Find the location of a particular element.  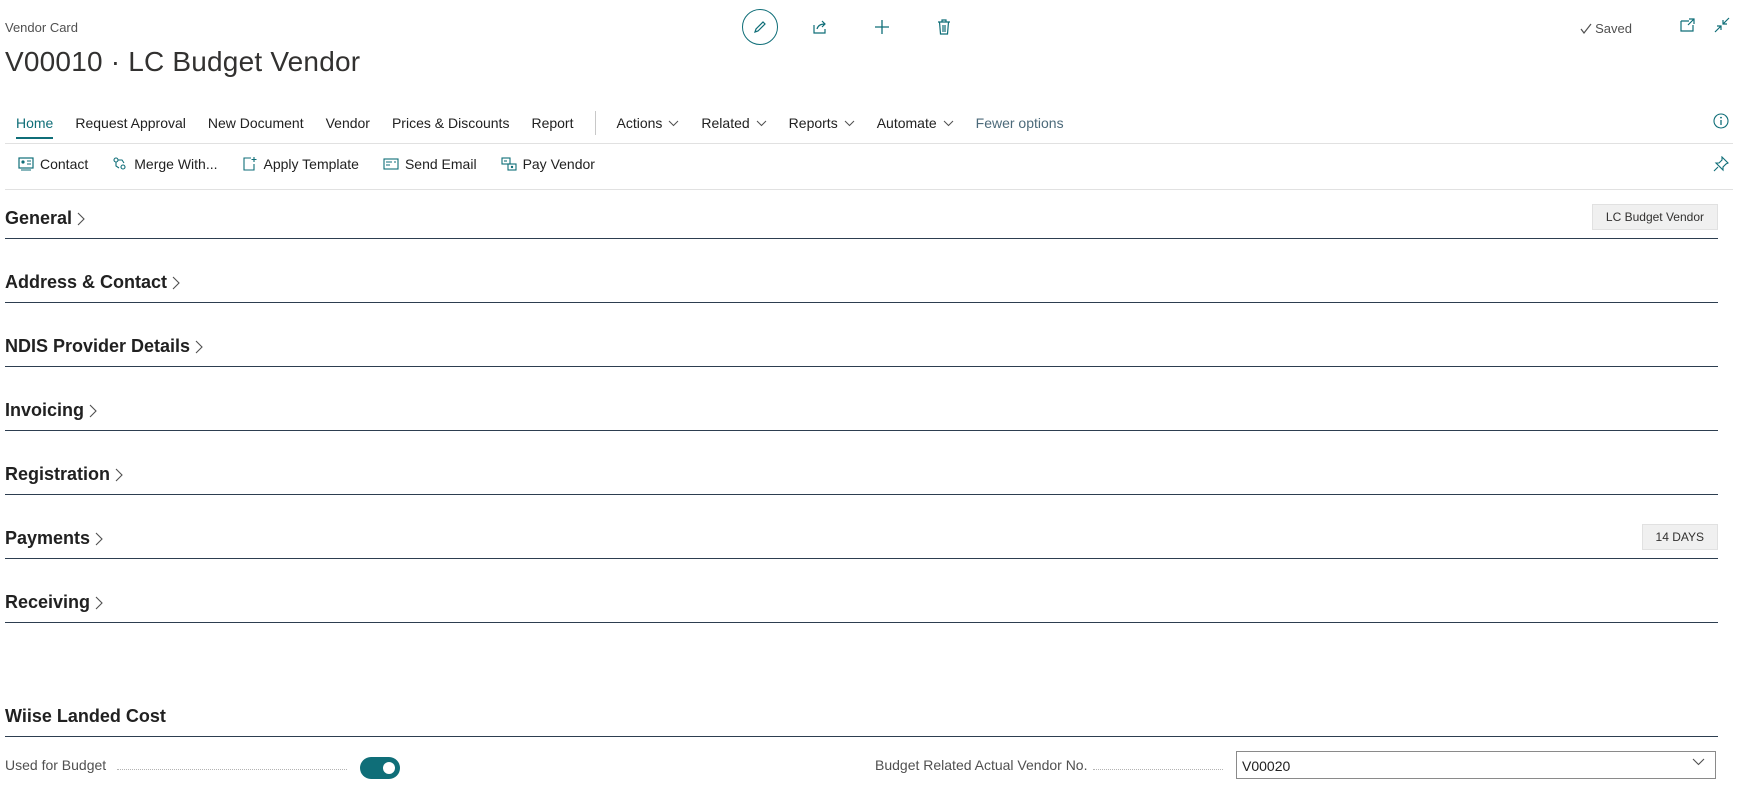

budget-related-vendor-label: Budget Related Actual Vendor No. is located at coordinates (981, 765).